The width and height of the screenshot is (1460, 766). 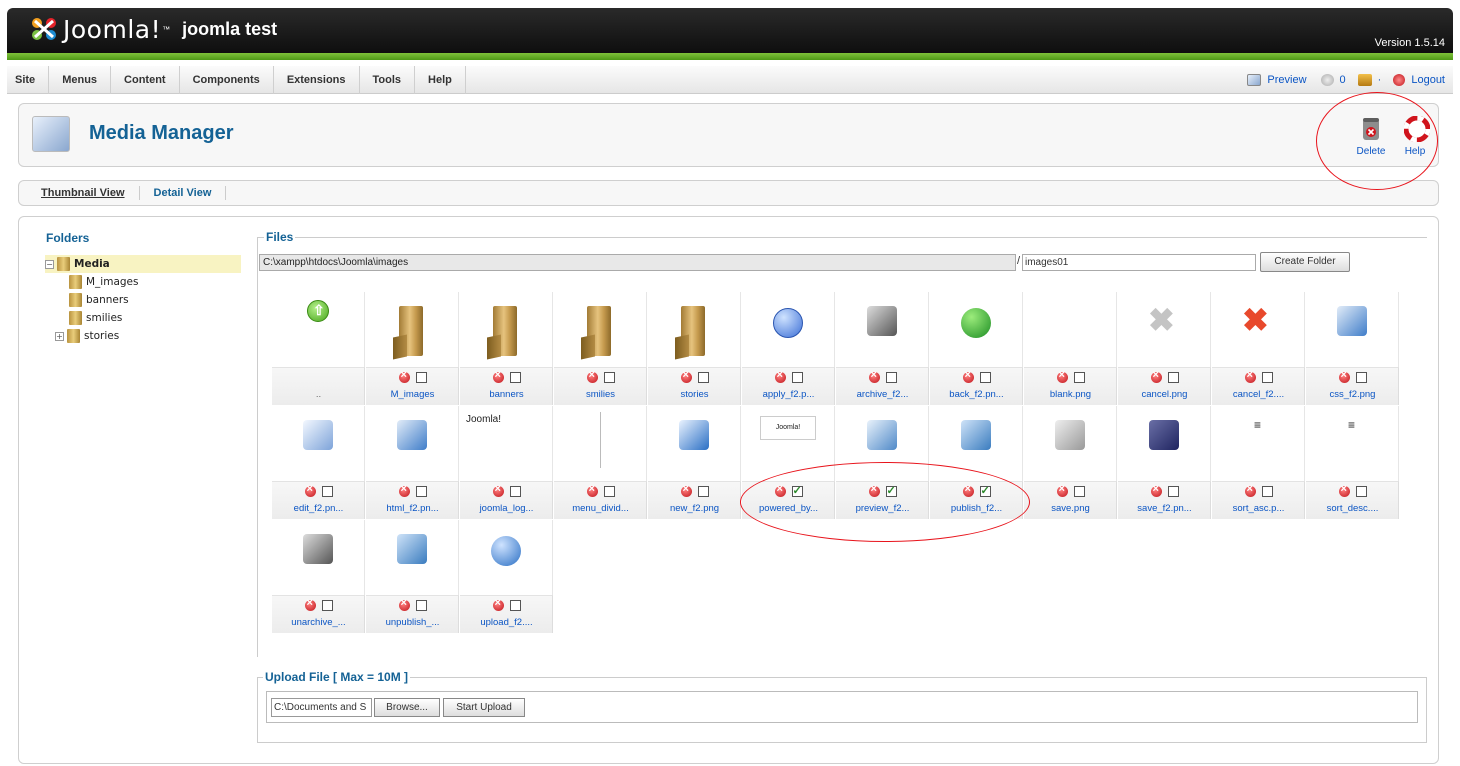 I want to click on file-name: M_images, so click(x=412, y=394).